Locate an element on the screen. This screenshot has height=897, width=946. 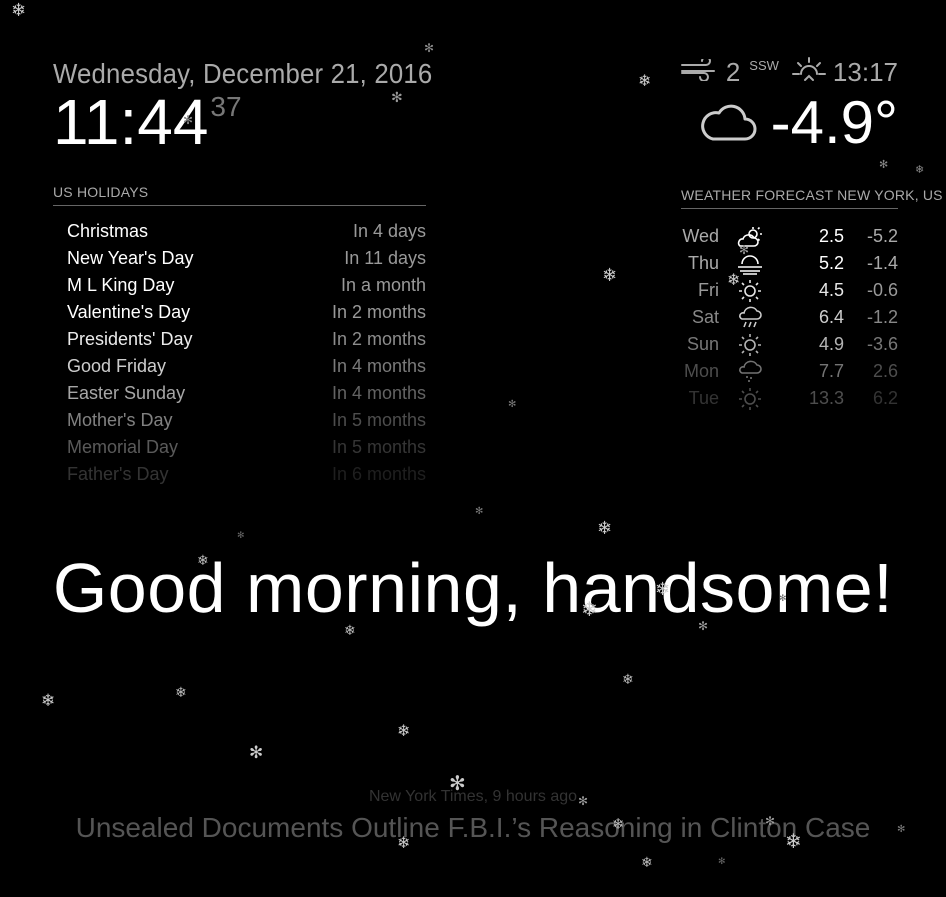
forecast-day: Thu is located at coordinates (703, 263).